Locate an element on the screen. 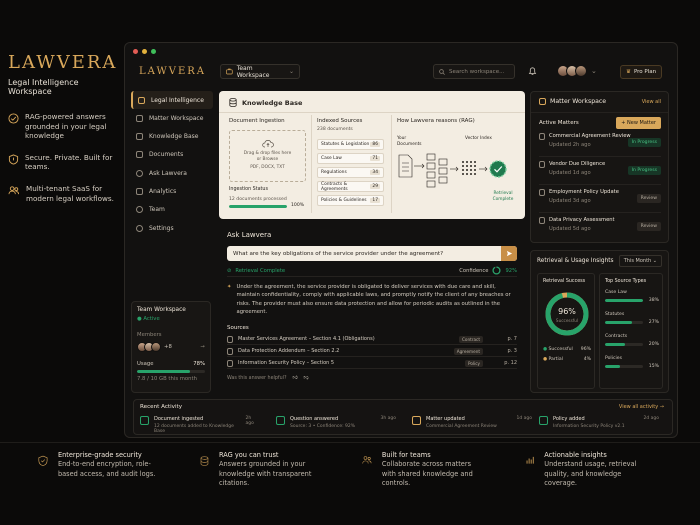  source-tag: Agreement is located at coordinates (468, 351).